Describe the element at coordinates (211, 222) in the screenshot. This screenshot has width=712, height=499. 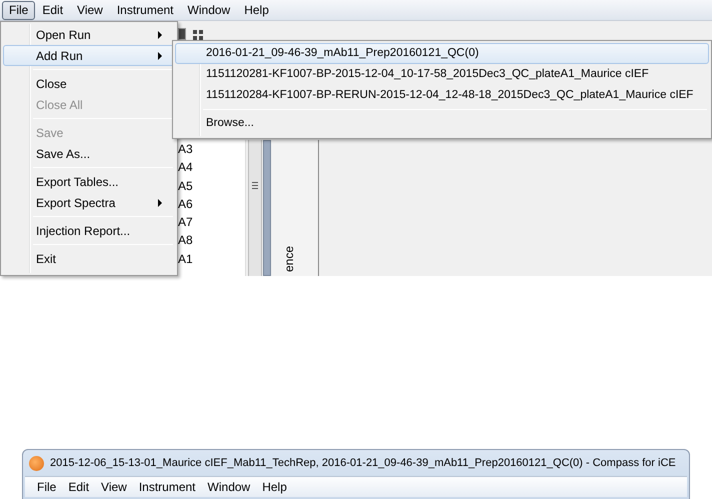
I see `well-label: A7` at that location.